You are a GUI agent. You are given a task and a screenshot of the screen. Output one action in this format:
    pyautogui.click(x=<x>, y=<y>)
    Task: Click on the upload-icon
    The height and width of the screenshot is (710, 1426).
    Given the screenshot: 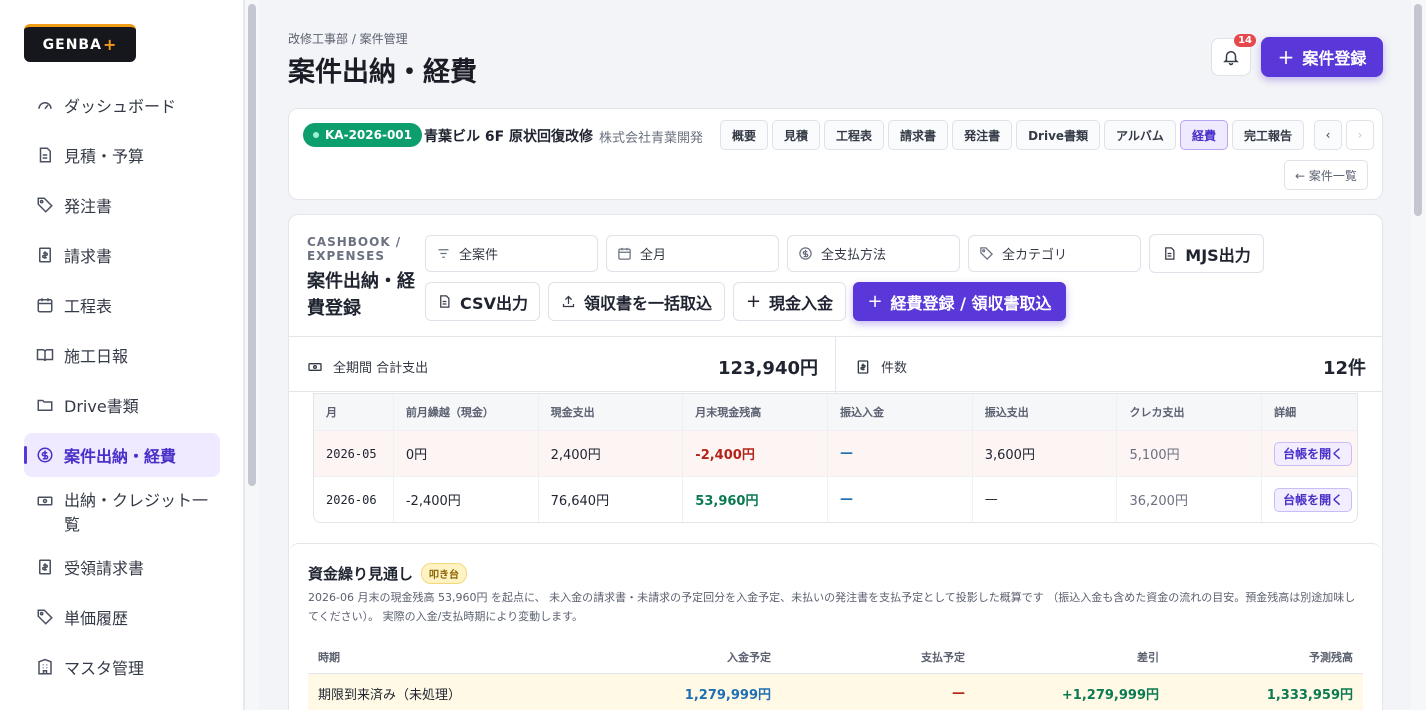 What is the action you would take?
    pyautogui.click(x=568, y=301)
    